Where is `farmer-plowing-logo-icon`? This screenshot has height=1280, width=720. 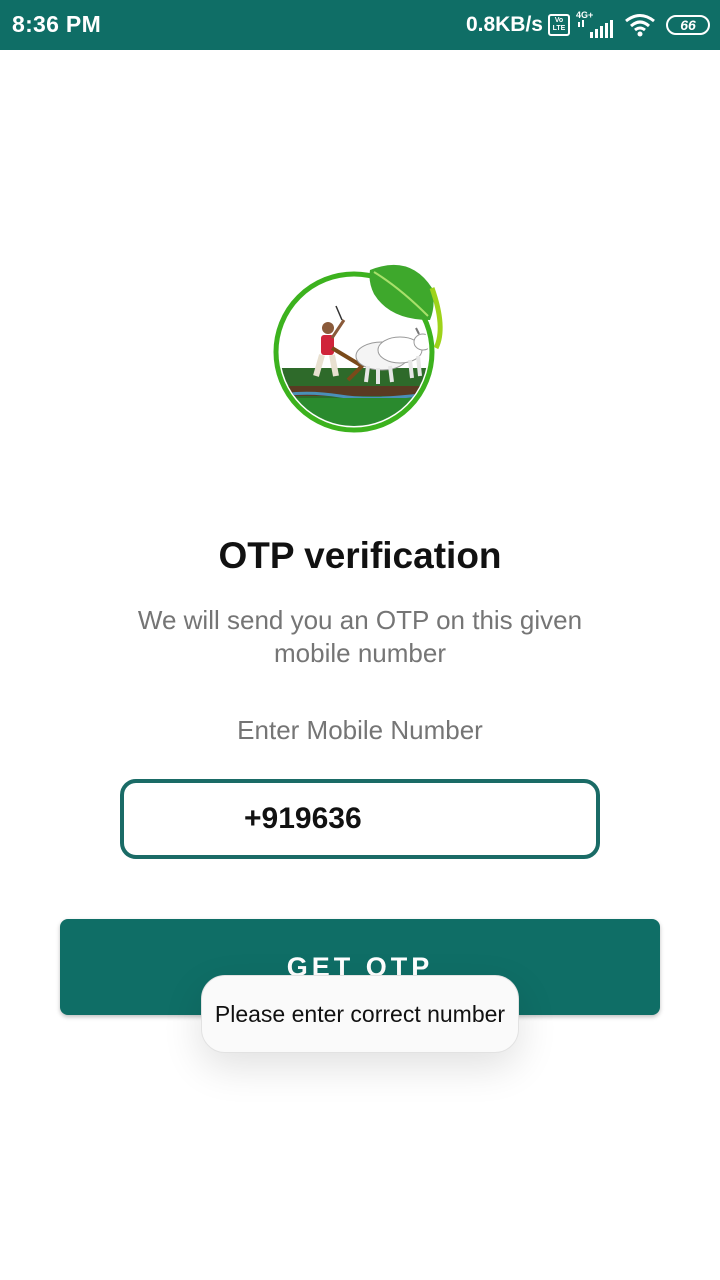
farmer-plowing-logo-icon is located at coordinates (358, 348).